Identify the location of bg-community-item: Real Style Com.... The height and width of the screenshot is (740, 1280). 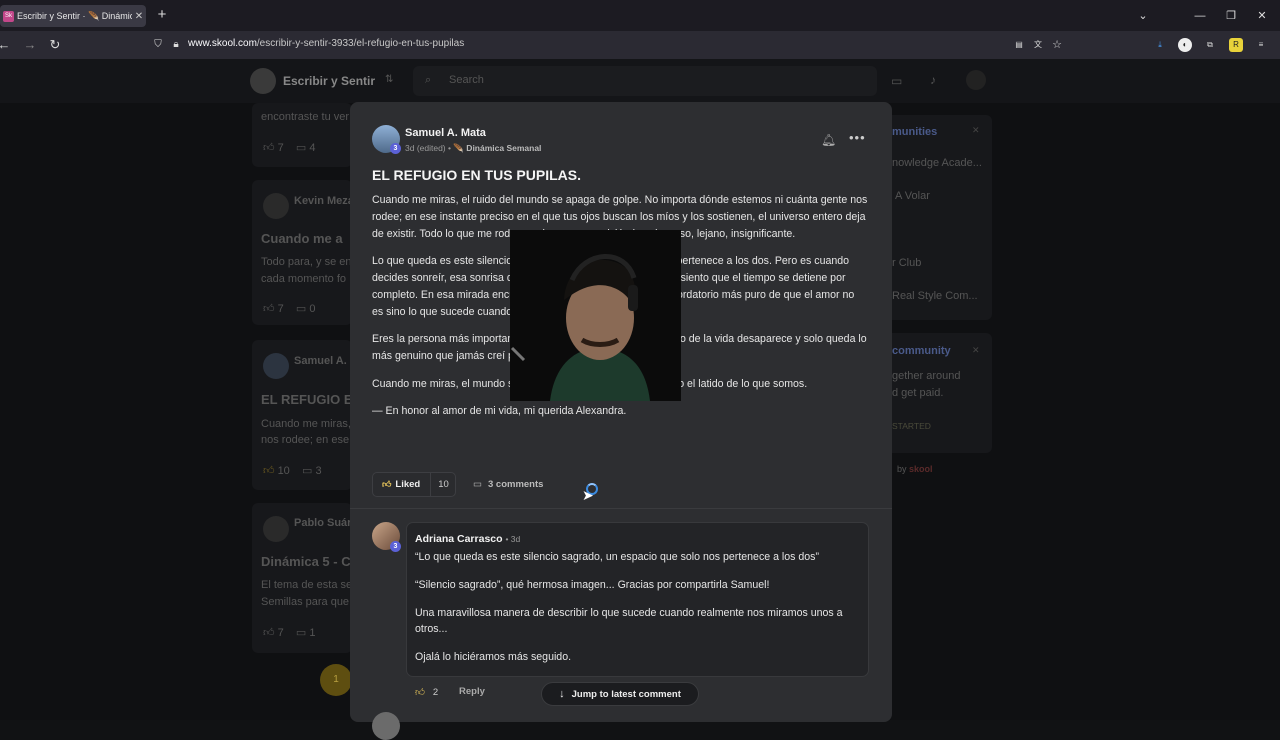
(935, 296).